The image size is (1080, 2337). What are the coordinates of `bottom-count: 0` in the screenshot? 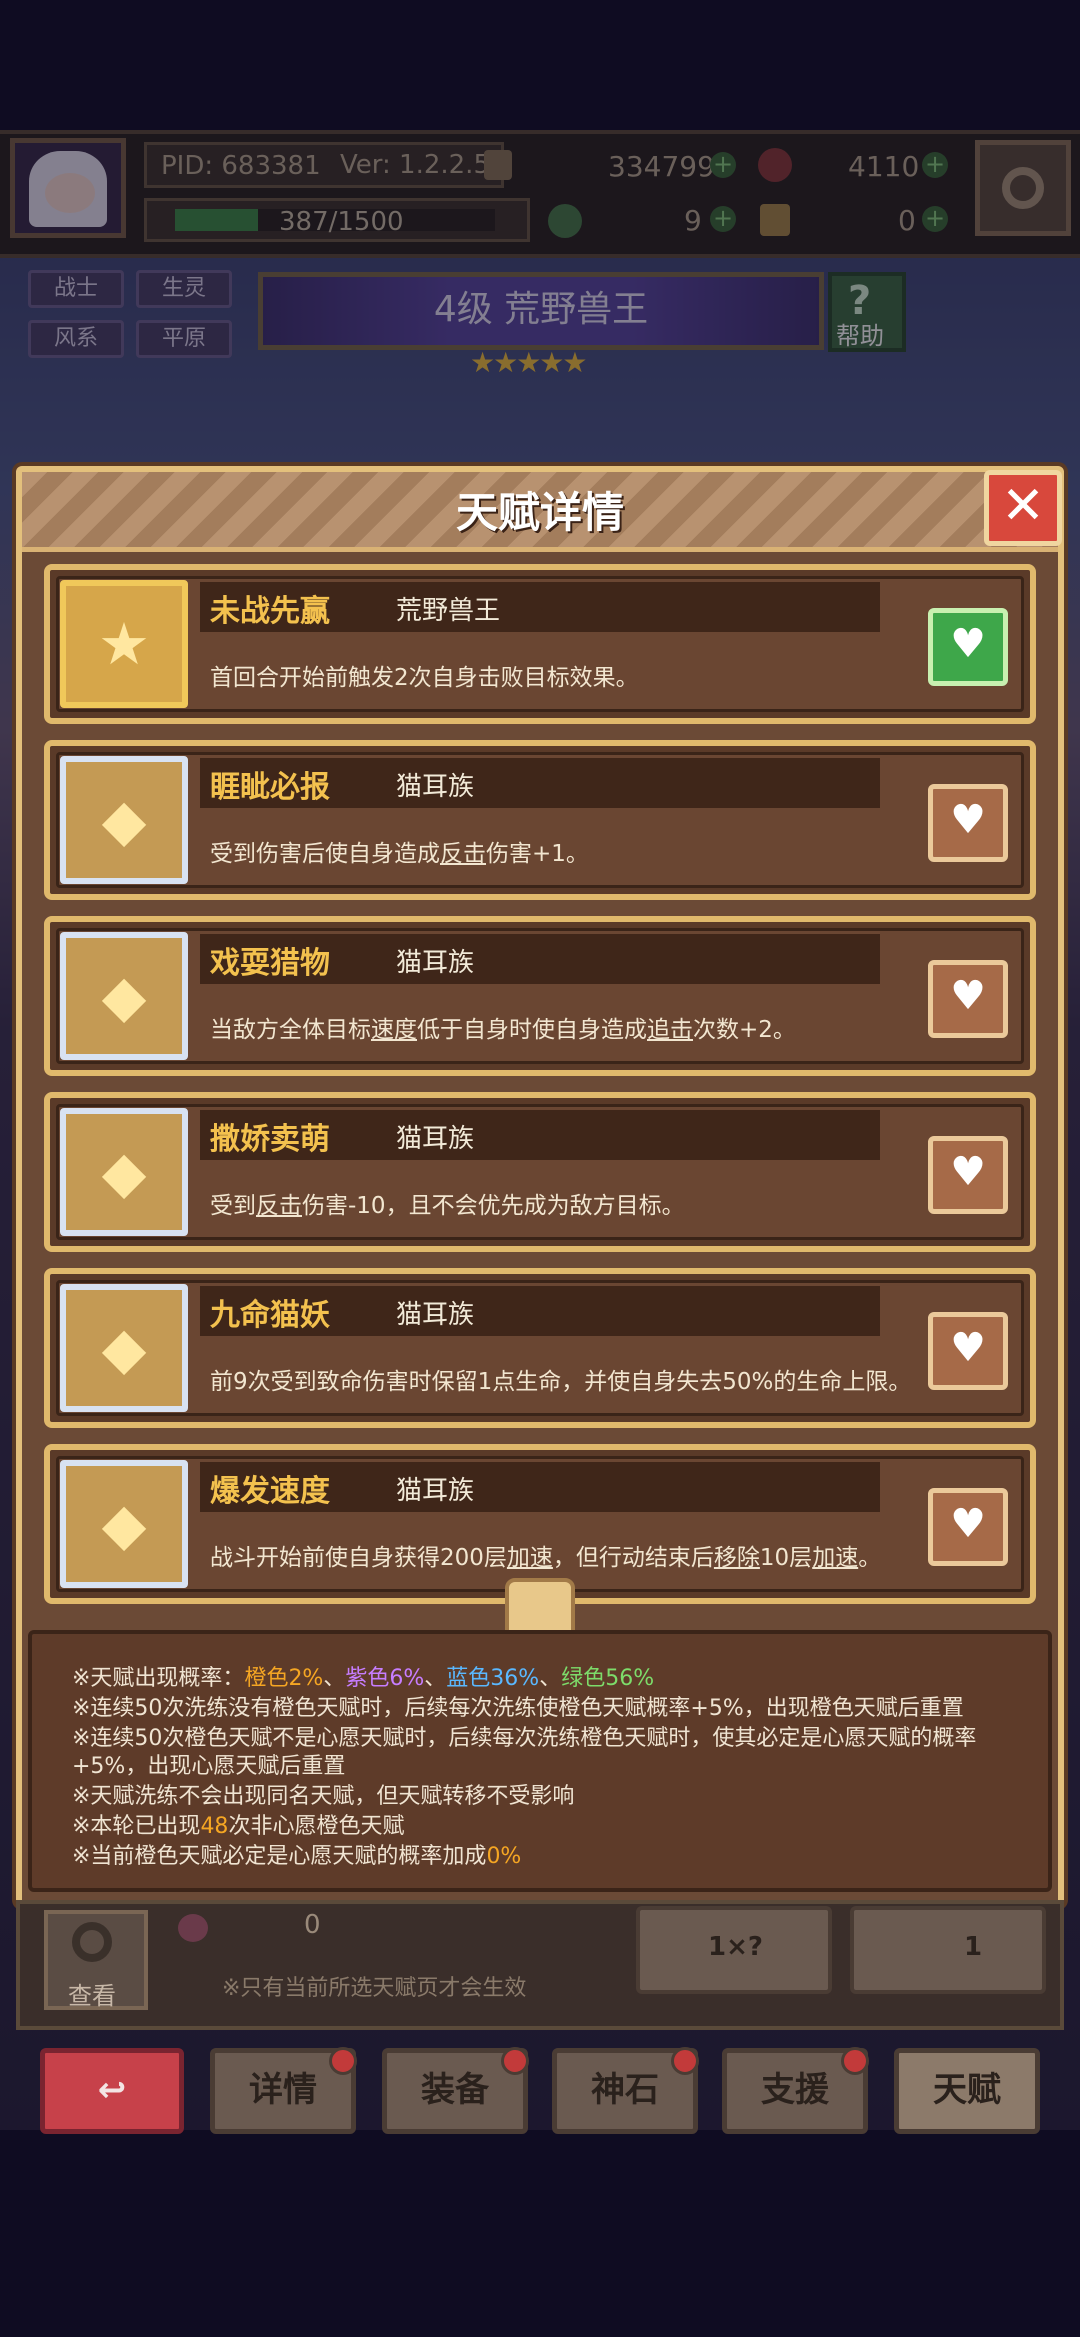 It's located at (312, 1925).